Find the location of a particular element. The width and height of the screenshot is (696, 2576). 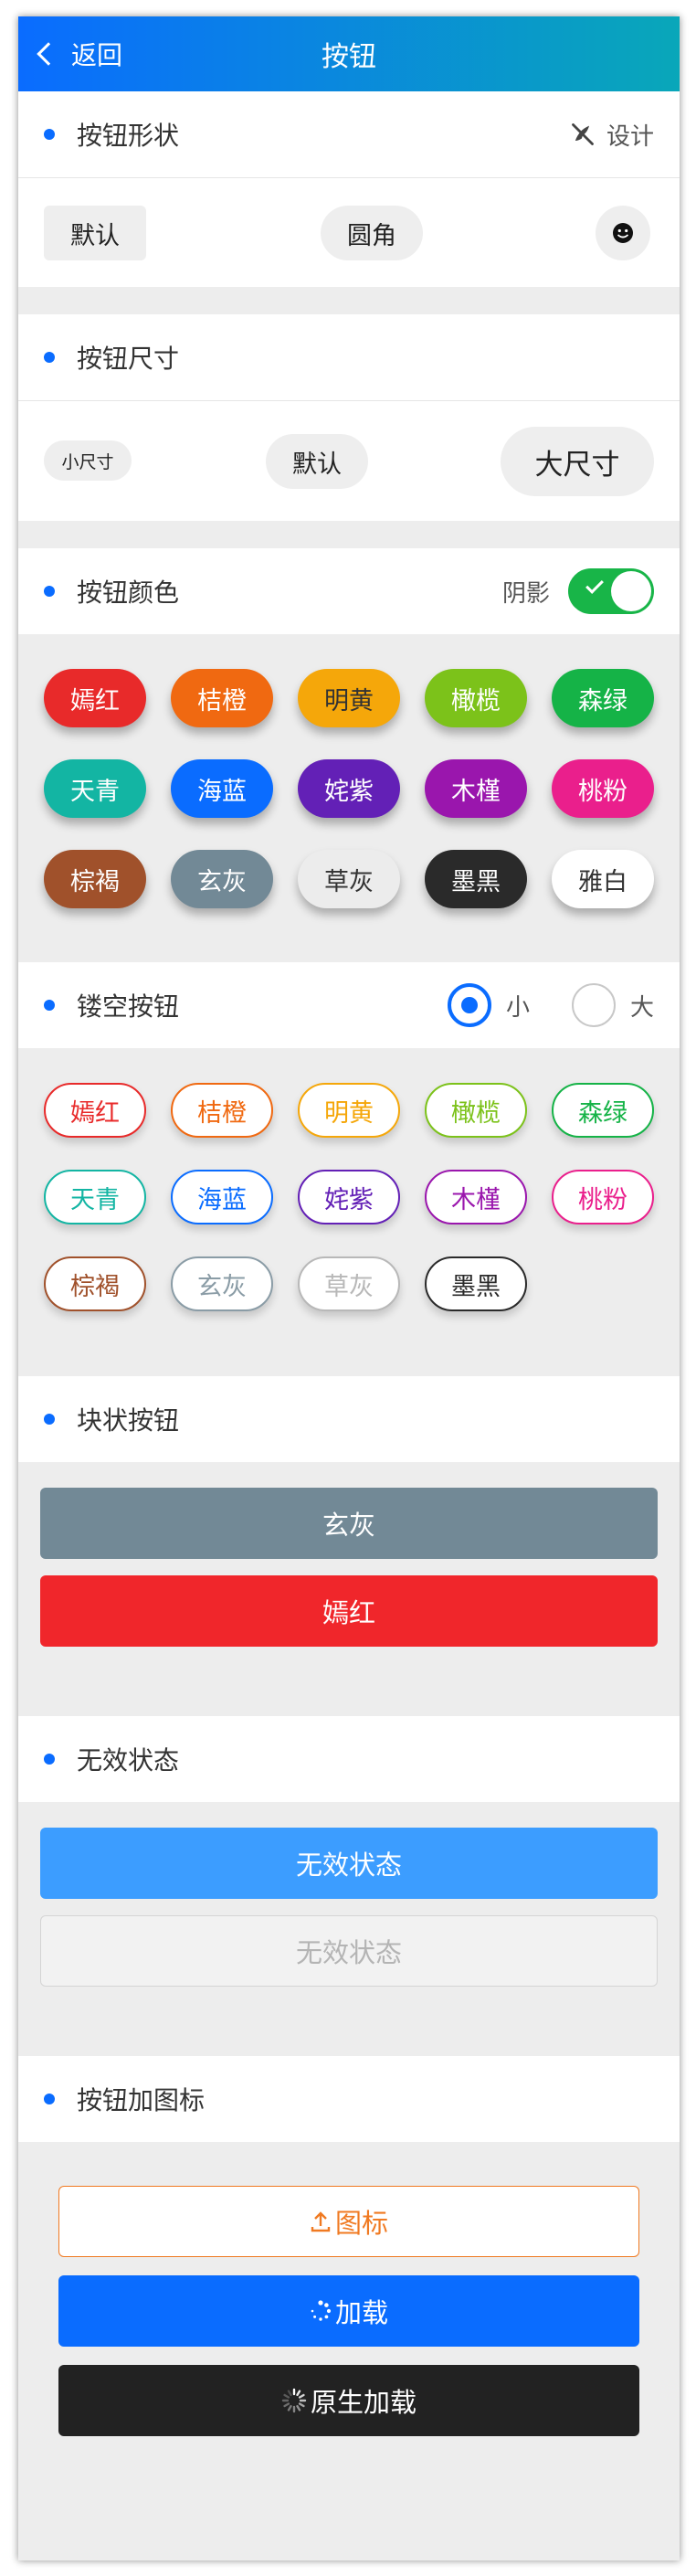

upload-icon-button: 图标 is located at coordinates (348, 2221).